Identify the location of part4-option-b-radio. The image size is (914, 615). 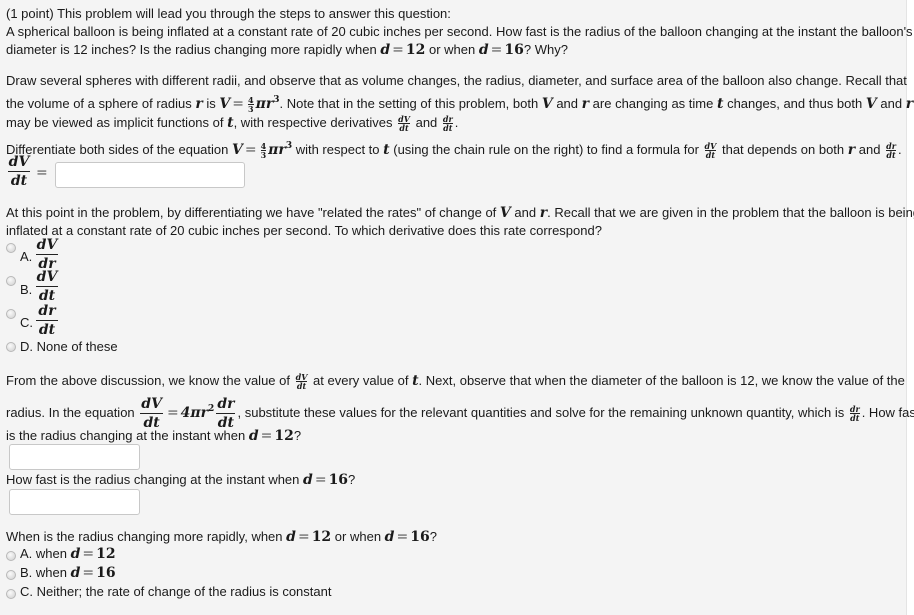
(11, 575).